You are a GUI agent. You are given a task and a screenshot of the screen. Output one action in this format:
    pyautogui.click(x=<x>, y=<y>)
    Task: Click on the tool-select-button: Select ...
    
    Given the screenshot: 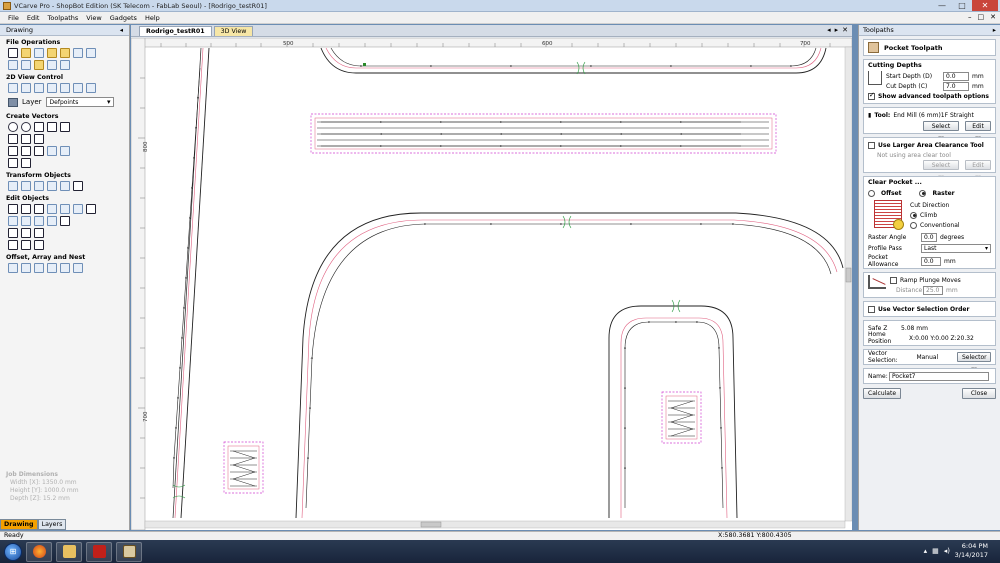 What is the action you would take?
    pyautogui.click(x=941, y=130)
    